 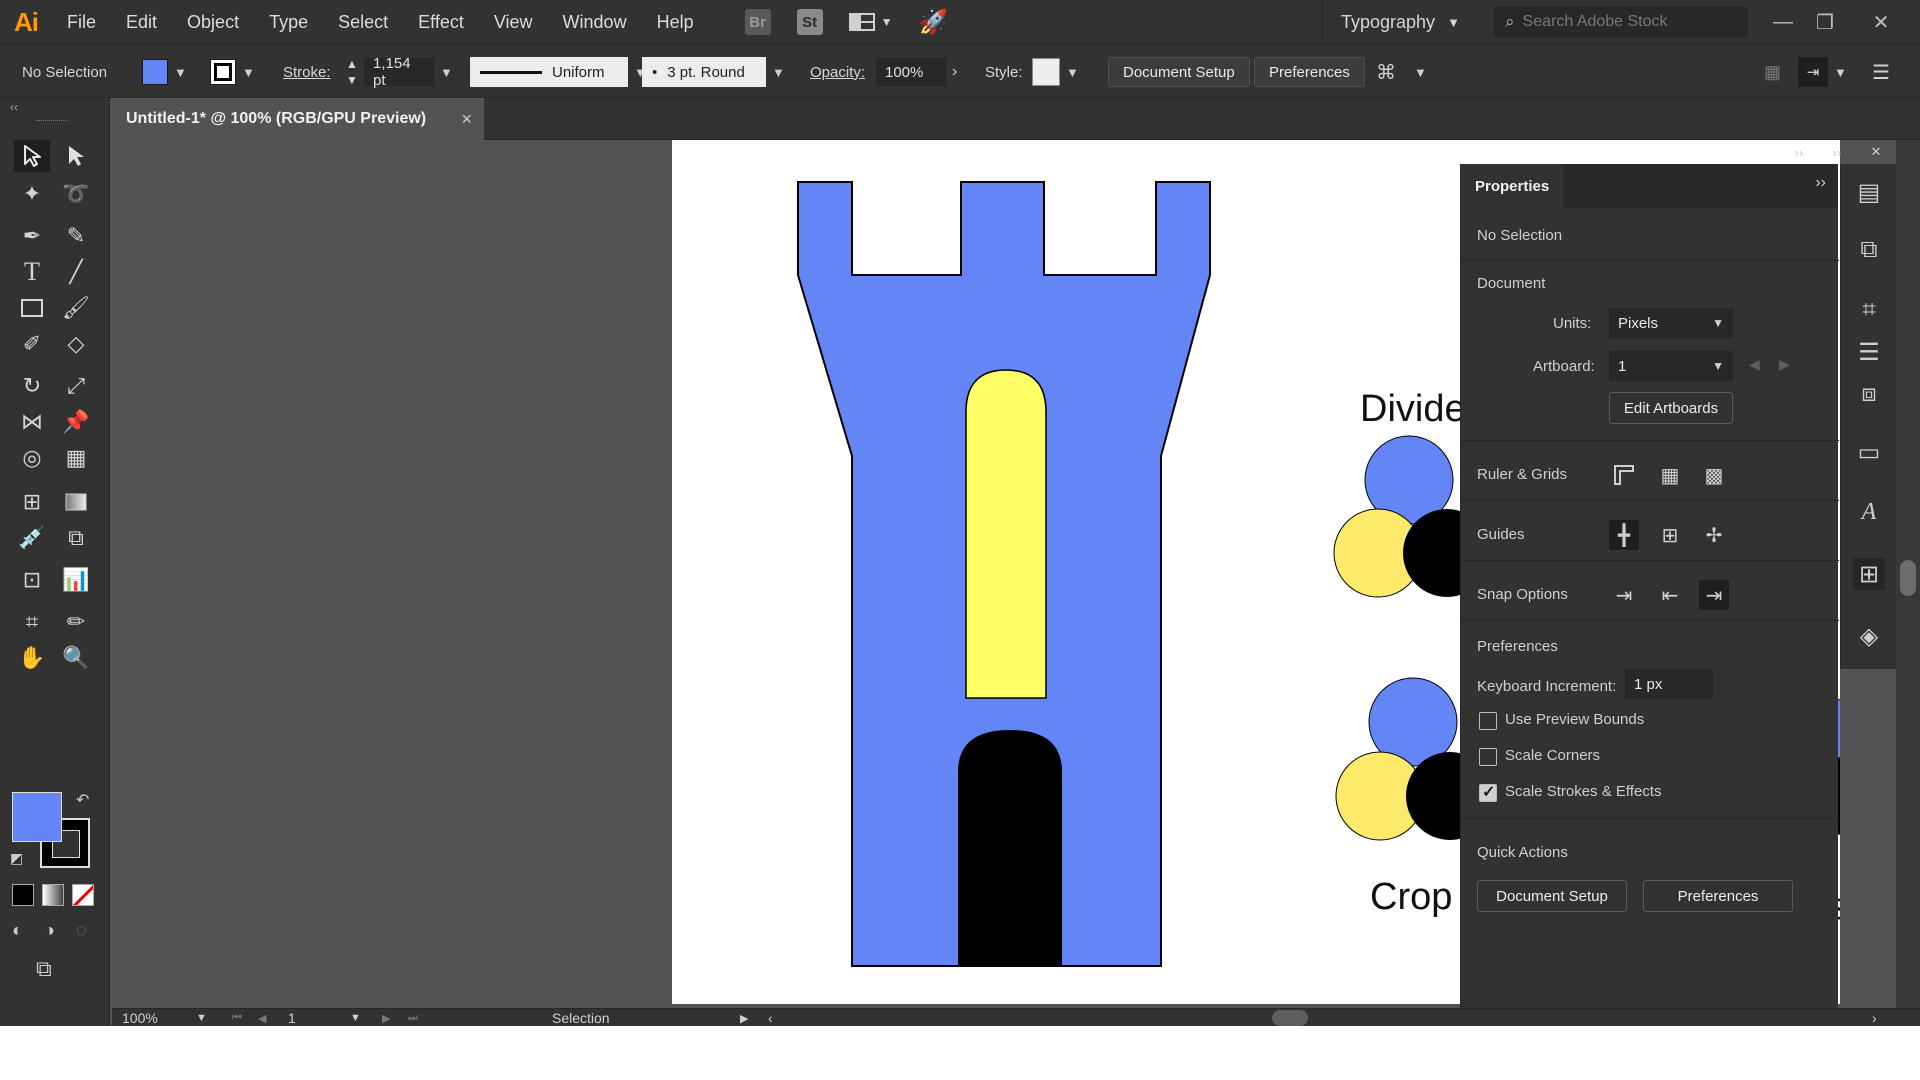 I want to click on scale-corners-checkbox, so click(x=1488, y=757).